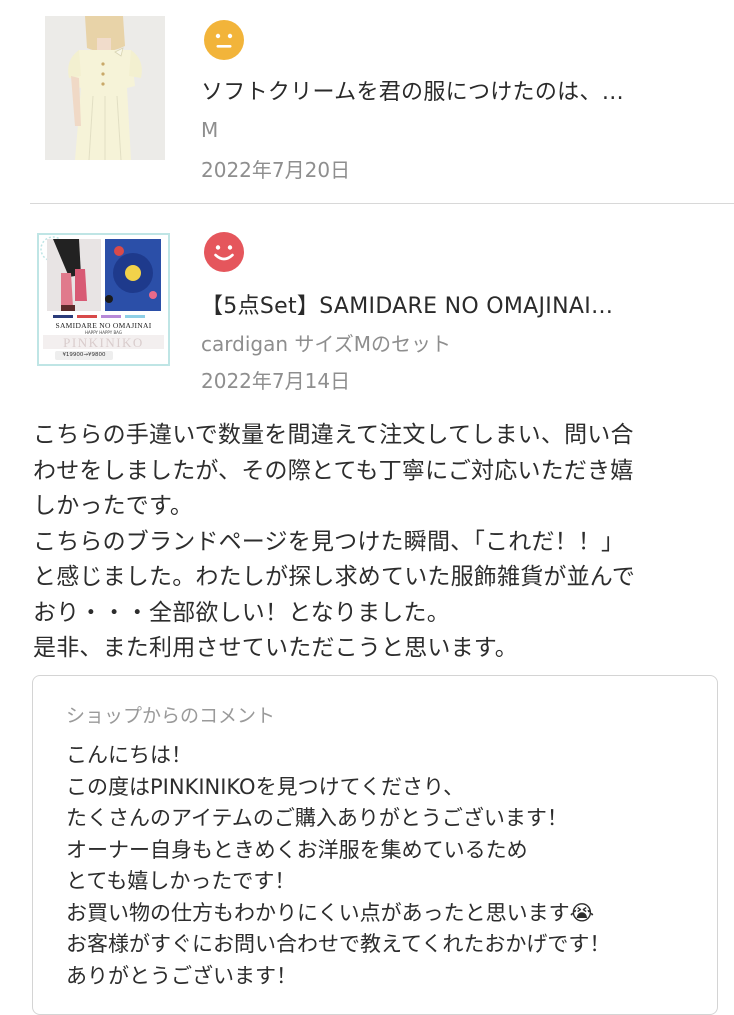 Image resolution: width=734 pixels, height=1015 pixels. I want to click on shop-comment-line: この度はPINKINIKOを見つけてくださり、, so click(265, 786).